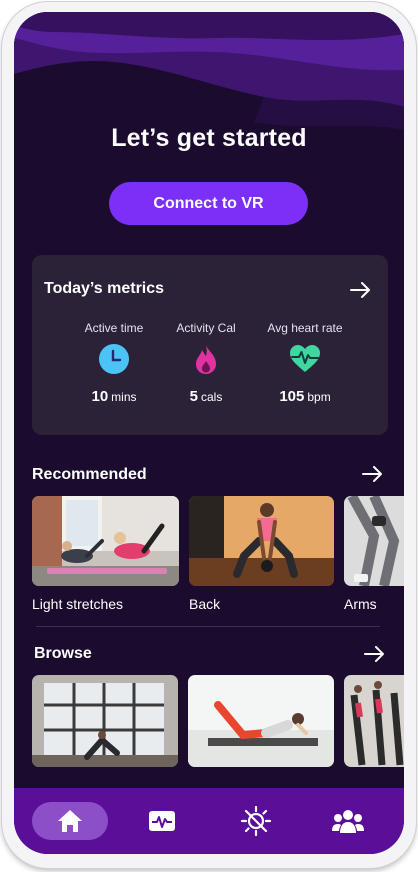 Image resolution: width=418 pixels, height=872 pixels. What do you see at coordinates (205, 604) in the screenshot?
I see `workout-label: Back` at bounding box center [205, 604].